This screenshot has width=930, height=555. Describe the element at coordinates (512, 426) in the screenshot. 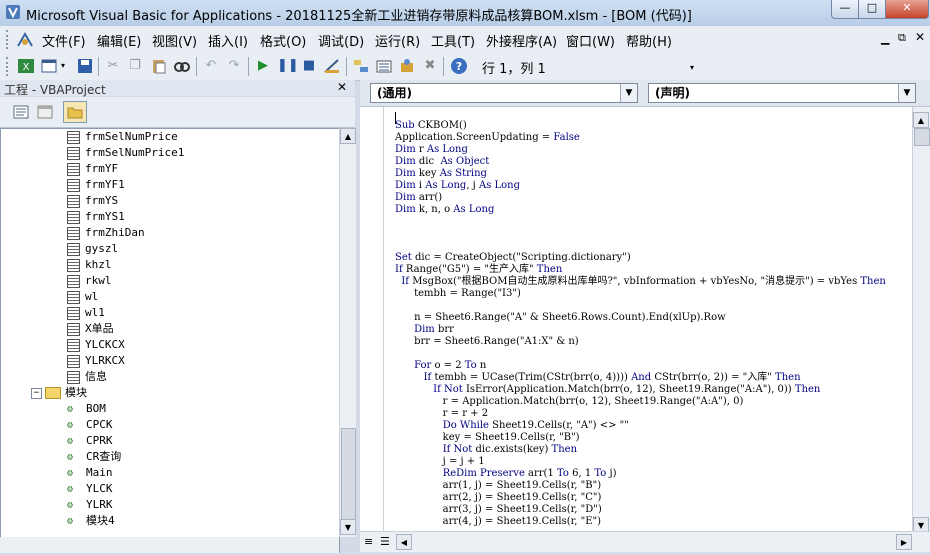

I see `code-line: Do While Sheet19.Cells(r, "A") <> ""` at that location.